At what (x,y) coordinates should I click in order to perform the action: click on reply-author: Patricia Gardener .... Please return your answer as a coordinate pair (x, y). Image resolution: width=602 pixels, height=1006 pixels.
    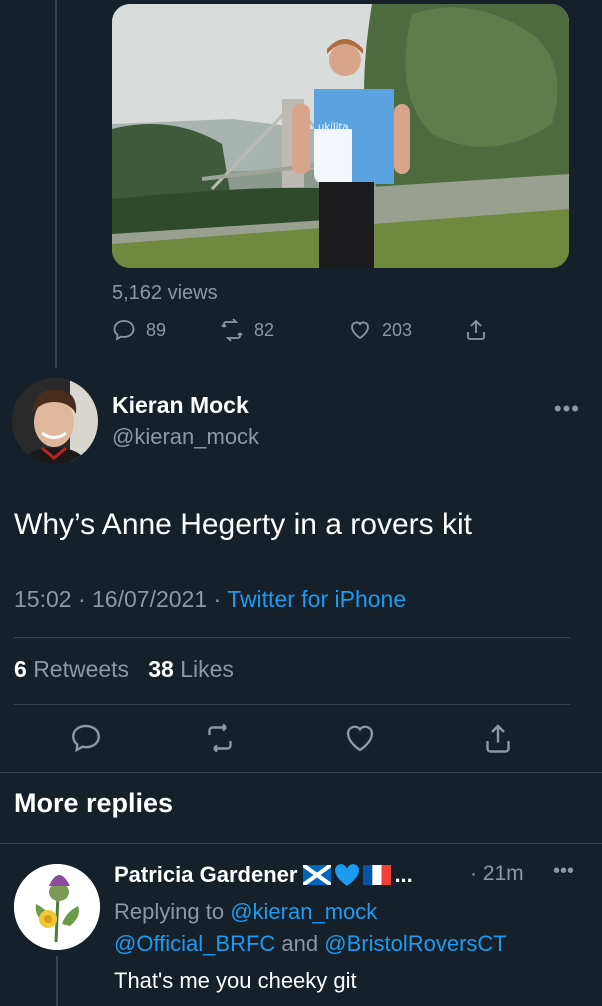
    Looking at the image, I should click on (263, 875).